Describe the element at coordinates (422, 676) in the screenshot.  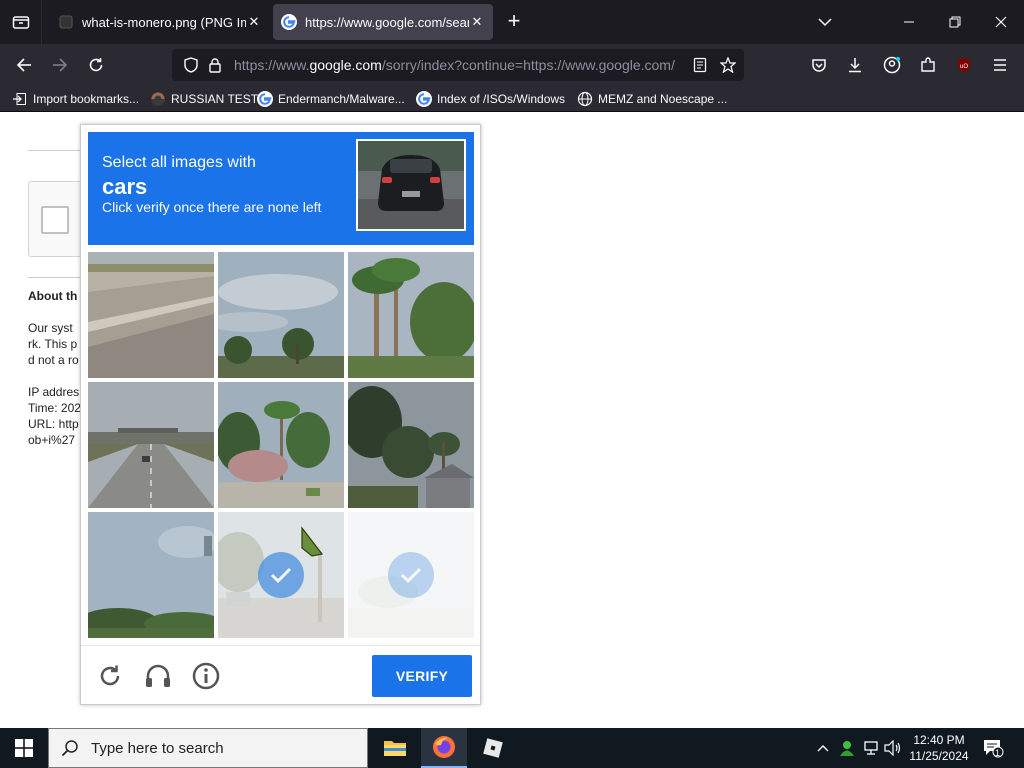
I see `verify-button: VERIFY` at that location.